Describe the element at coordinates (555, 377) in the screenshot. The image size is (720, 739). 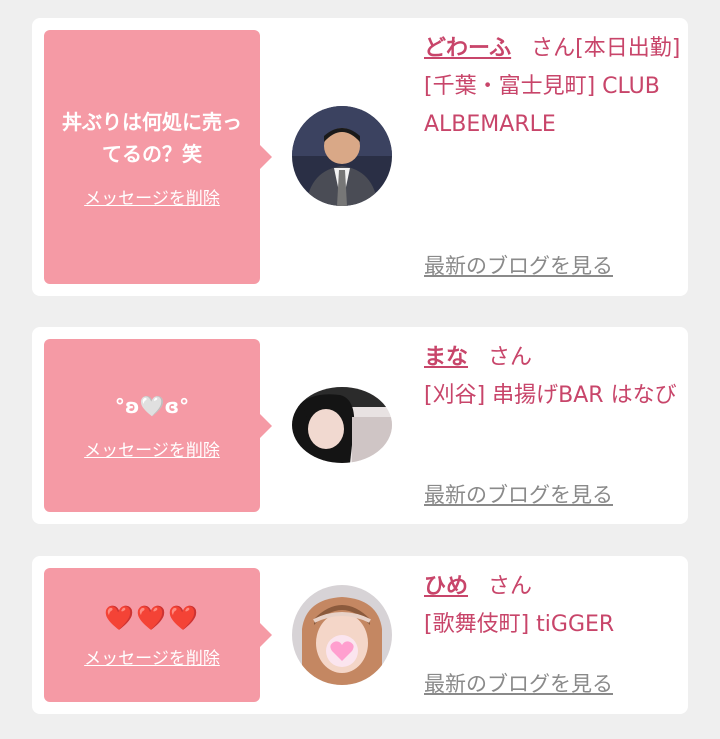
I see `profile-info: まな さん [刈谷] 串揚げBAR はなび` at that location.